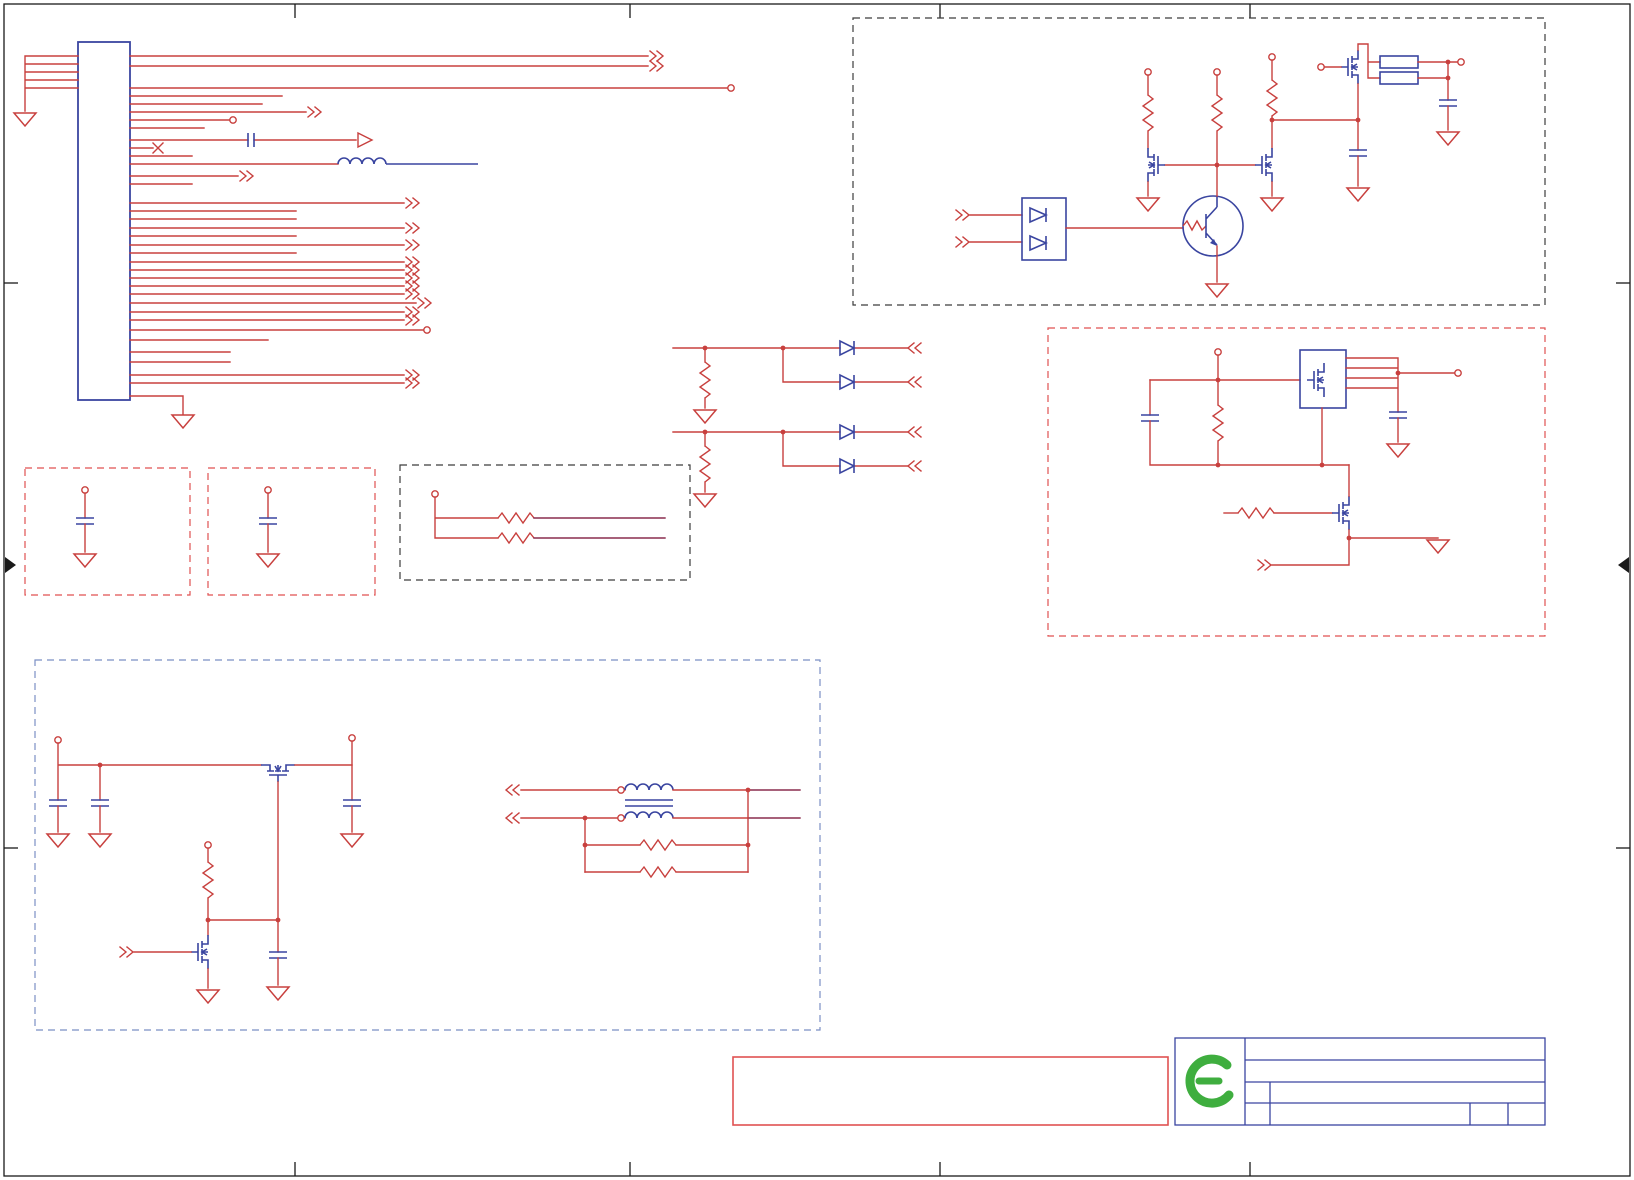  I want to click on series-pass-mosfet, so click(278, 773).